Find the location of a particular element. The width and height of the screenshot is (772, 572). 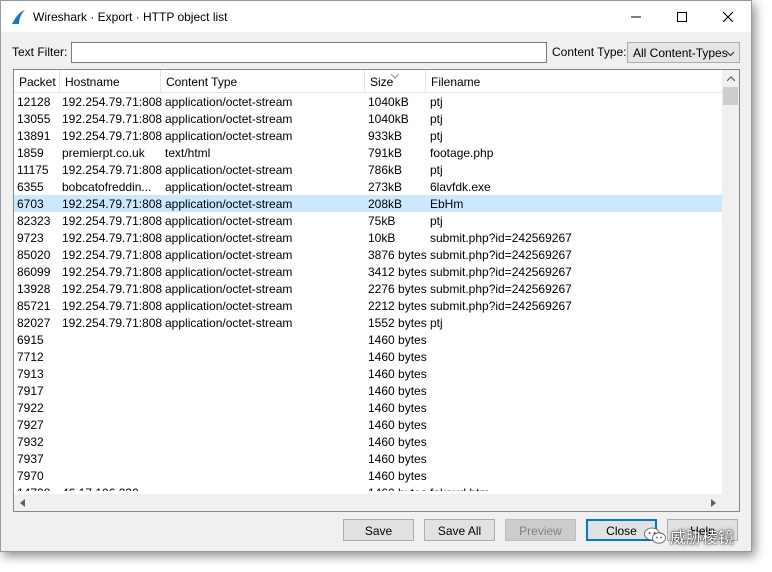

size-cell: 3412 bytes is located at coordinates (397, 272).